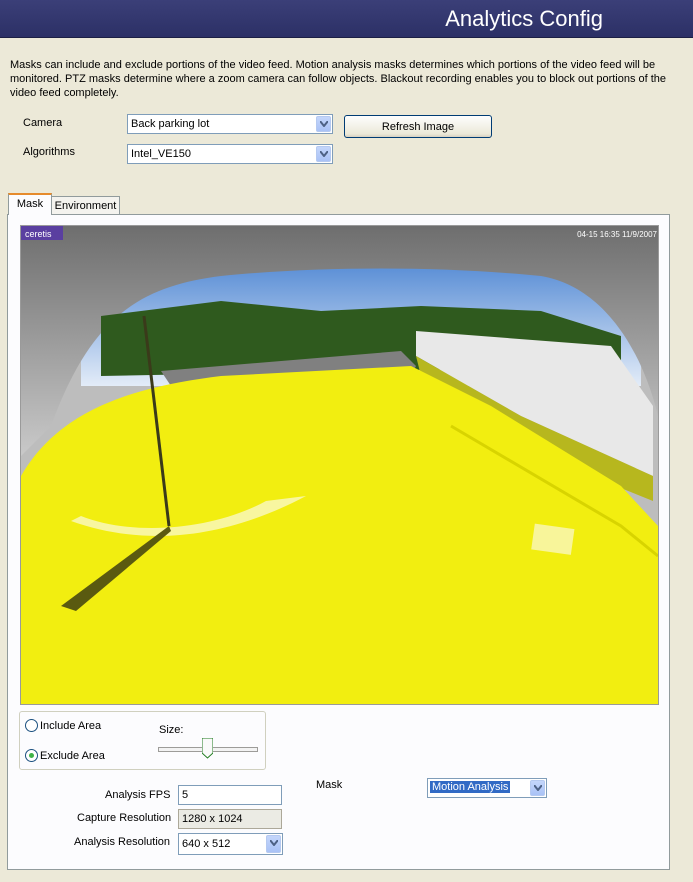 The image size is (693, 882). Describe the element at coordinates (329, 785) in the screenshot. I see `mask-type-label: Mask` at that location.